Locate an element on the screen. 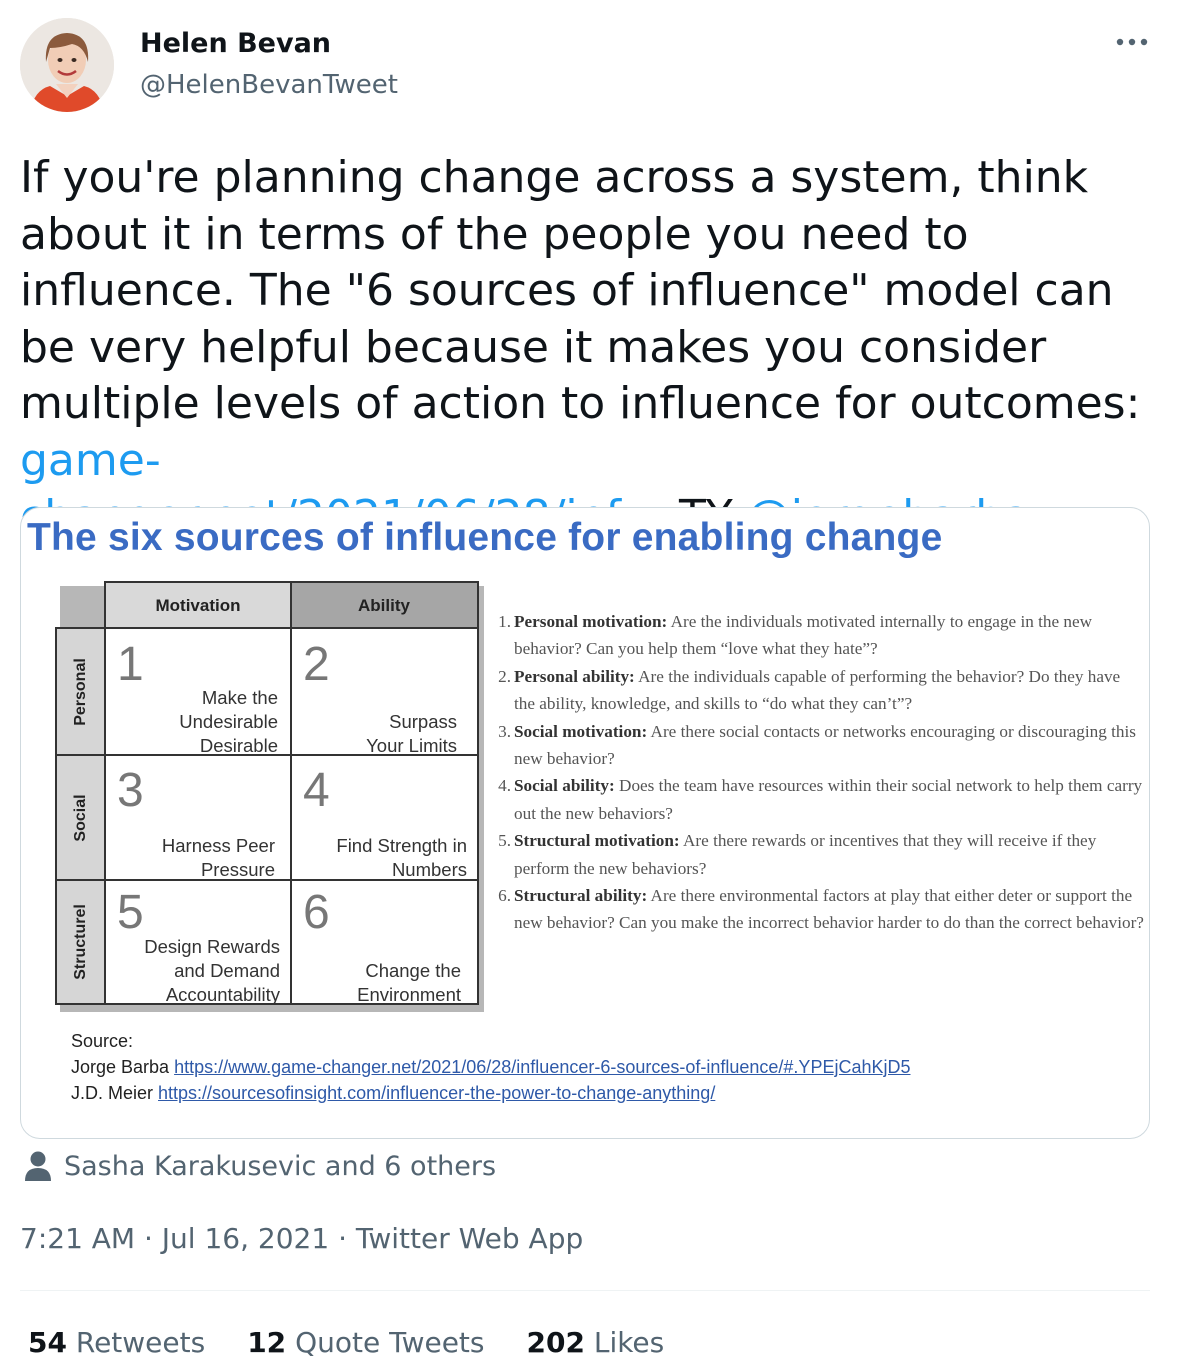 This screenshot has height=1371, width=1177. quote-tweets-stat: 12 Quote Tweets is located at coordinates (365, 1342).